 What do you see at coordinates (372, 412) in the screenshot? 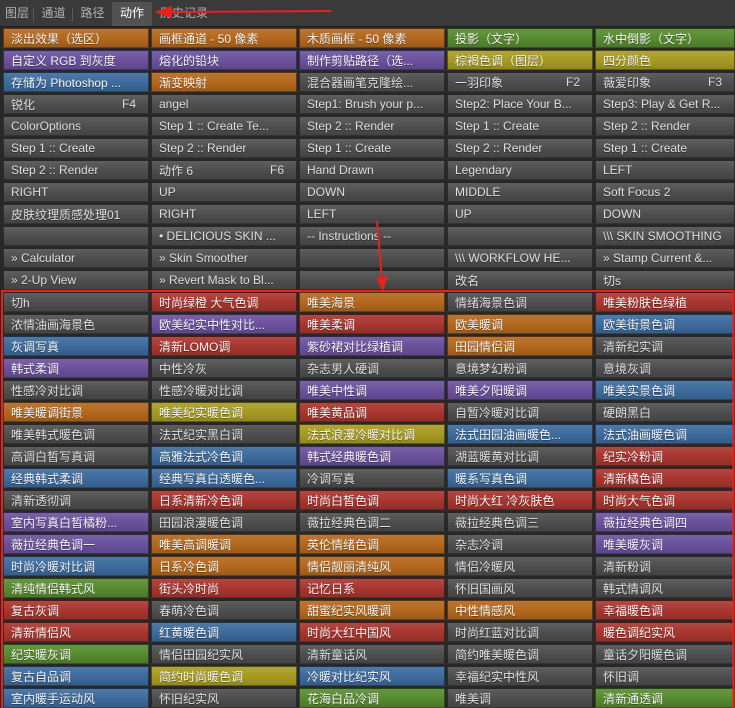
I see `action-button: 唯美黄品调` at bounding box center [372, 412].